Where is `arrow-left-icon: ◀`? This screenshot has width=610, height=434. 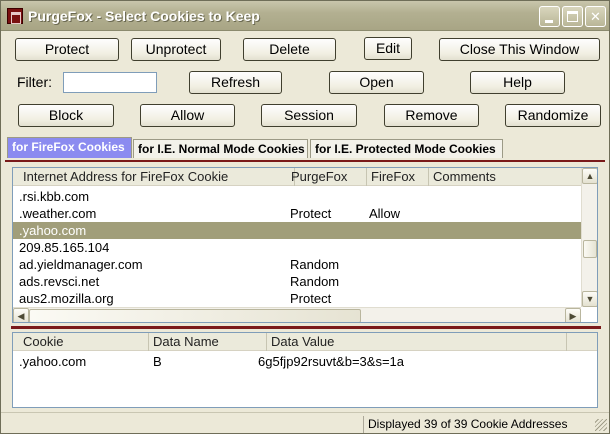
arrow-left-icon: ◀ is located at coordinates (21, 316).